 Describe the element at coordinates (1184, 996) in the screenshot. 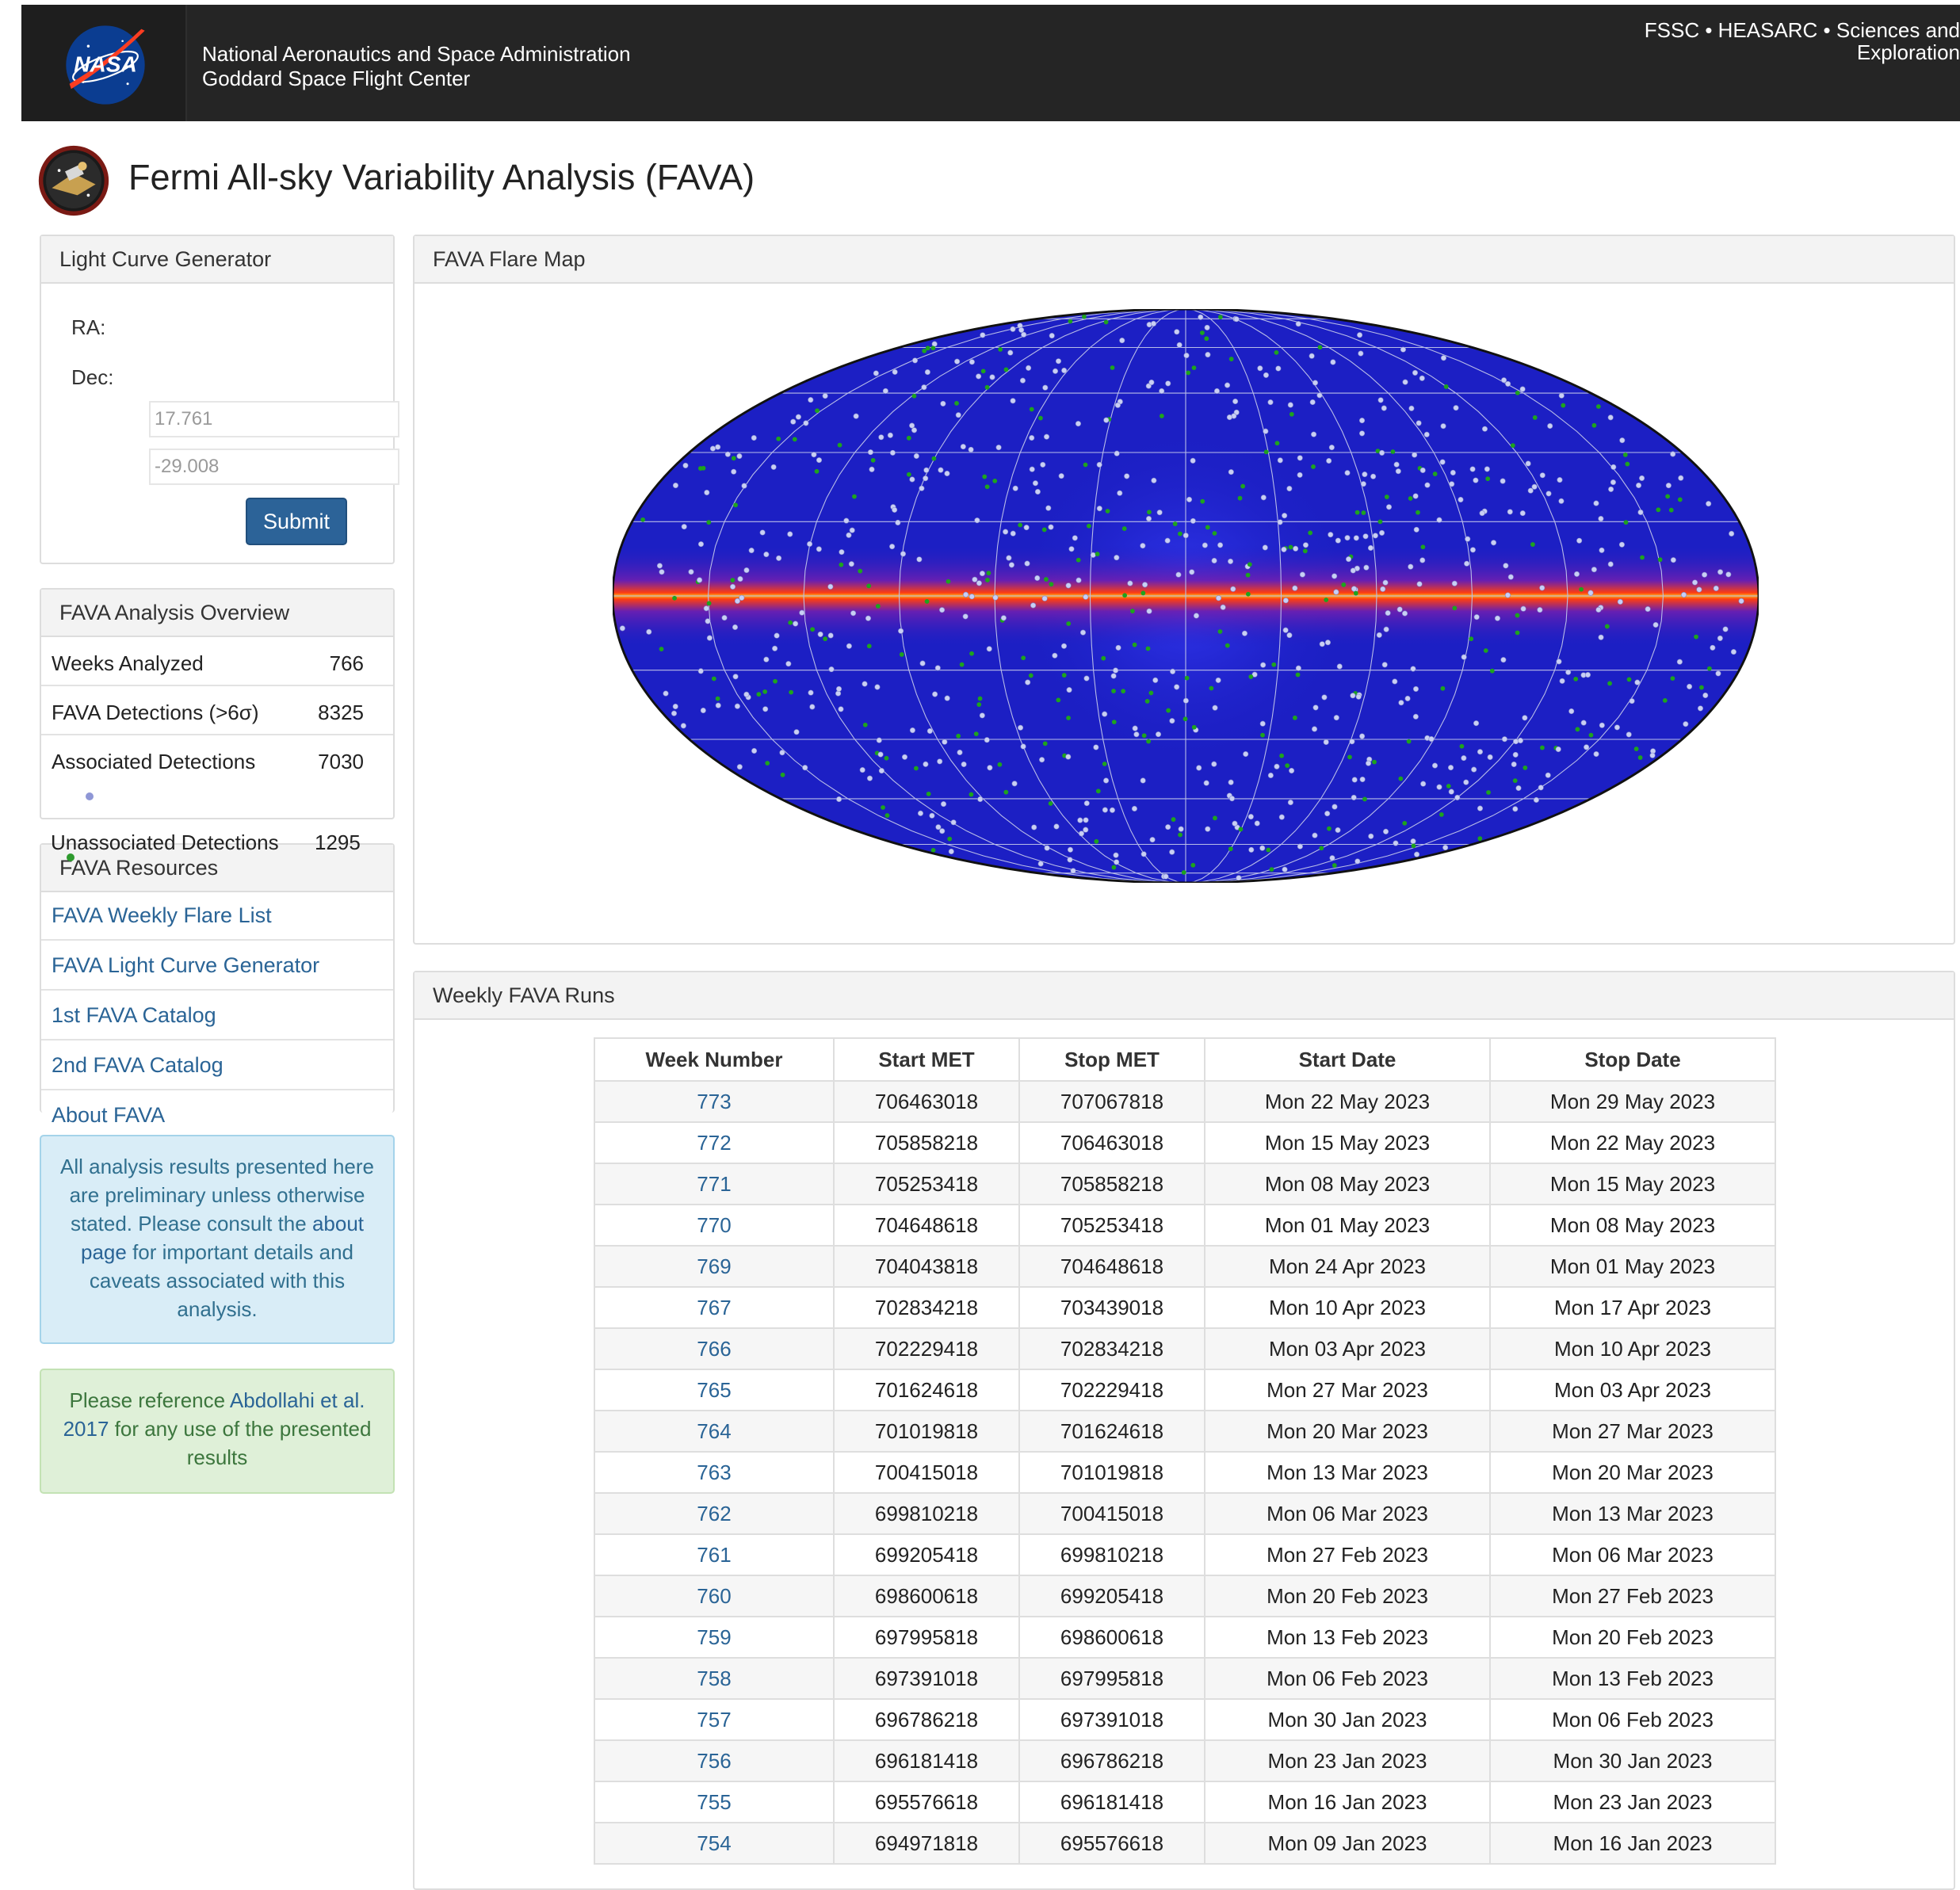

I see `weekly-runs-heading: Weekly FAVA Runs` at that location.